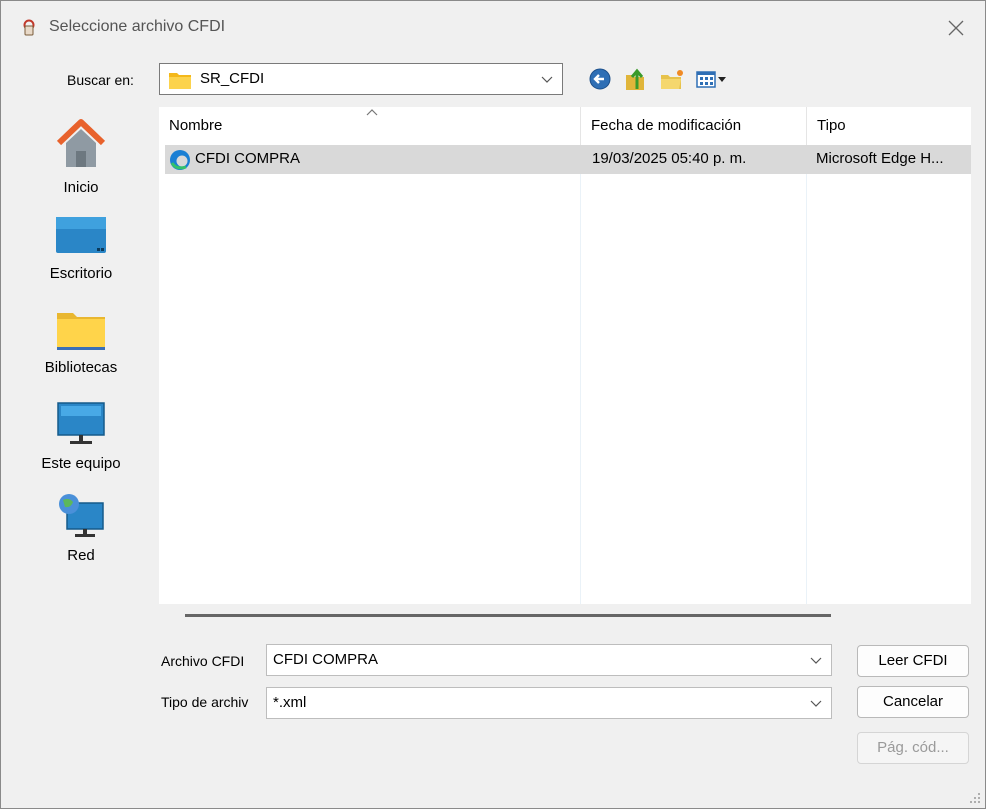  I want to click on window-title: Seleccione archivo CFDI, so click(137, 26).